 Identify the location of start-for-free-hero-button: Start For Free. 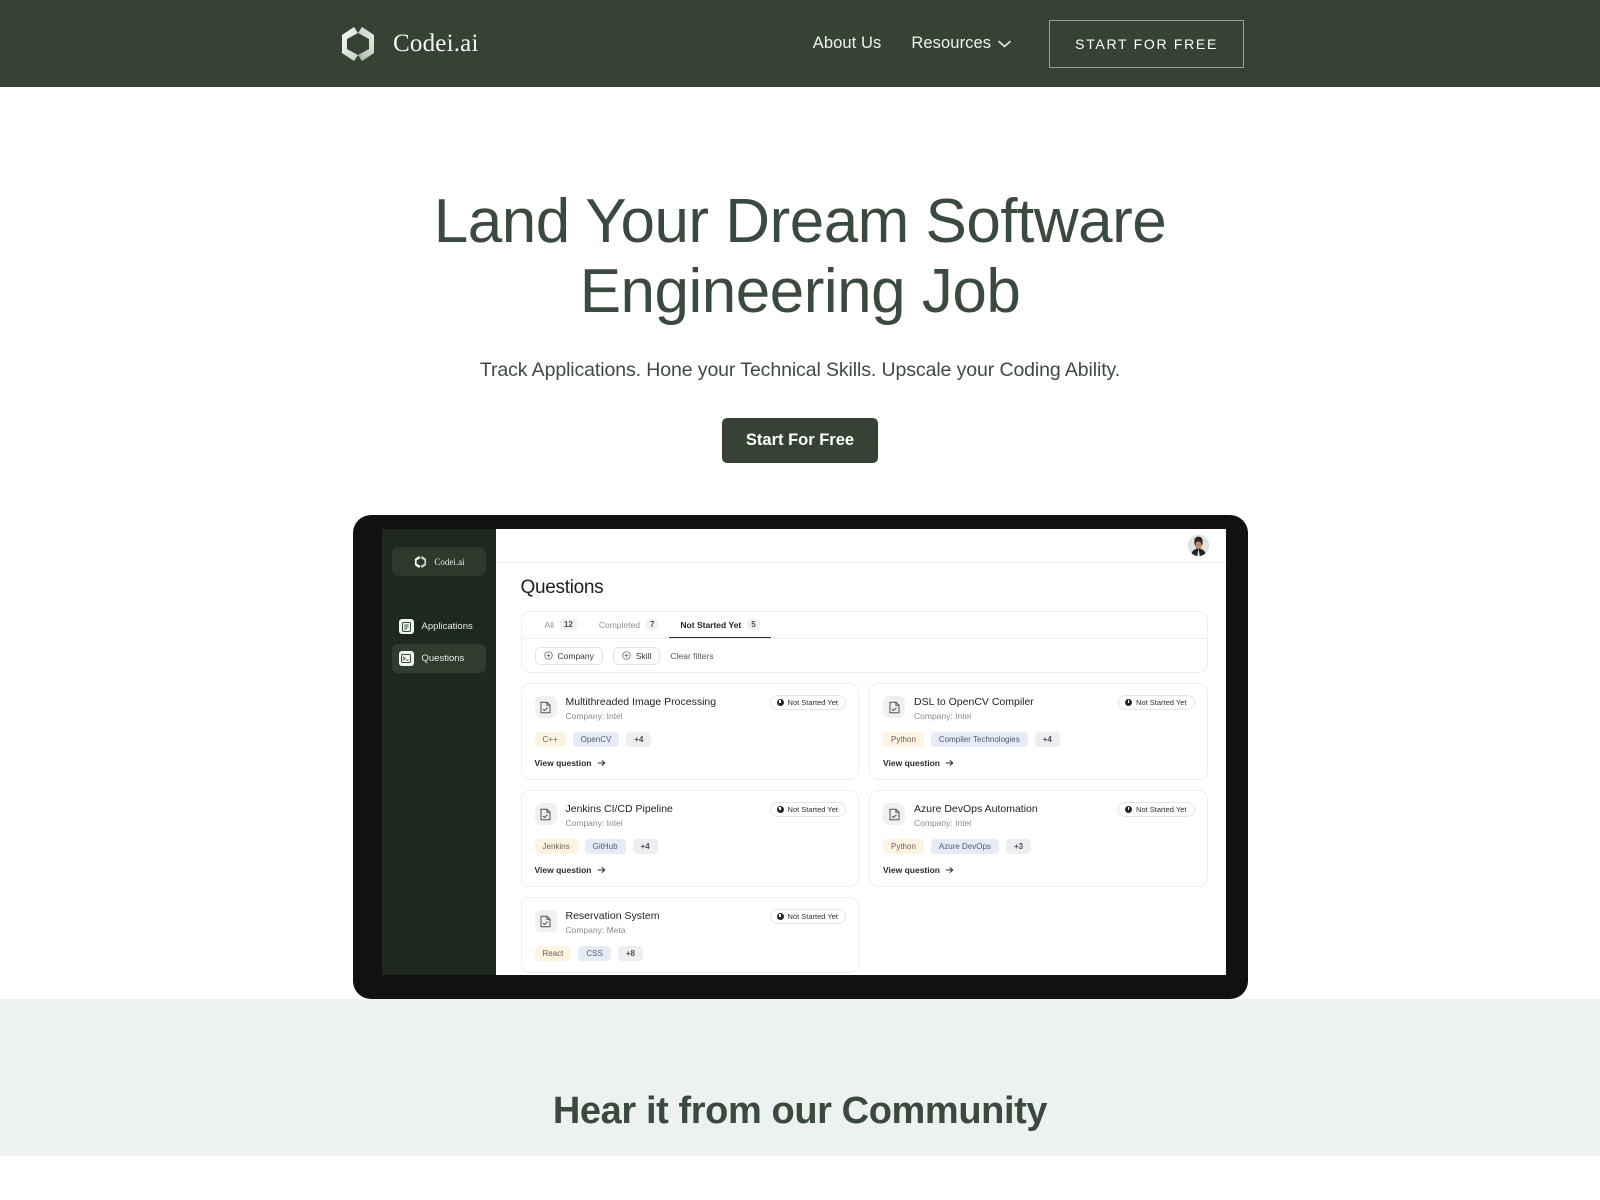
(800, 440).